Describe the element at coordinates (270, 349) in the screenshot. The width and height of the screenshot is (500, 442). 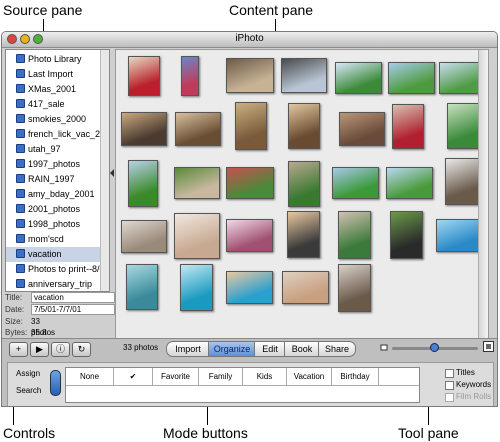
I see `mode-edit: Edit` at that location.